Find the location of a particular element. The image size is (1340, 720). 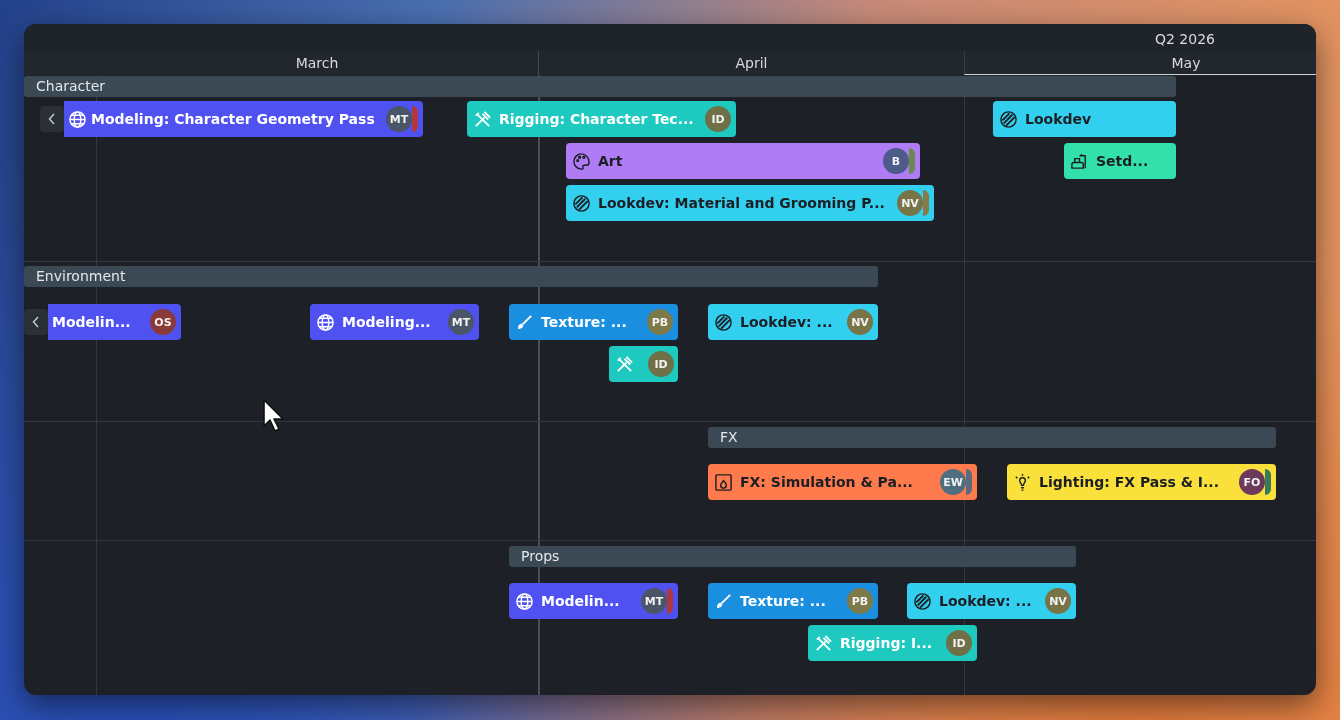

group-header: FX is located at coordinates (992, 437).